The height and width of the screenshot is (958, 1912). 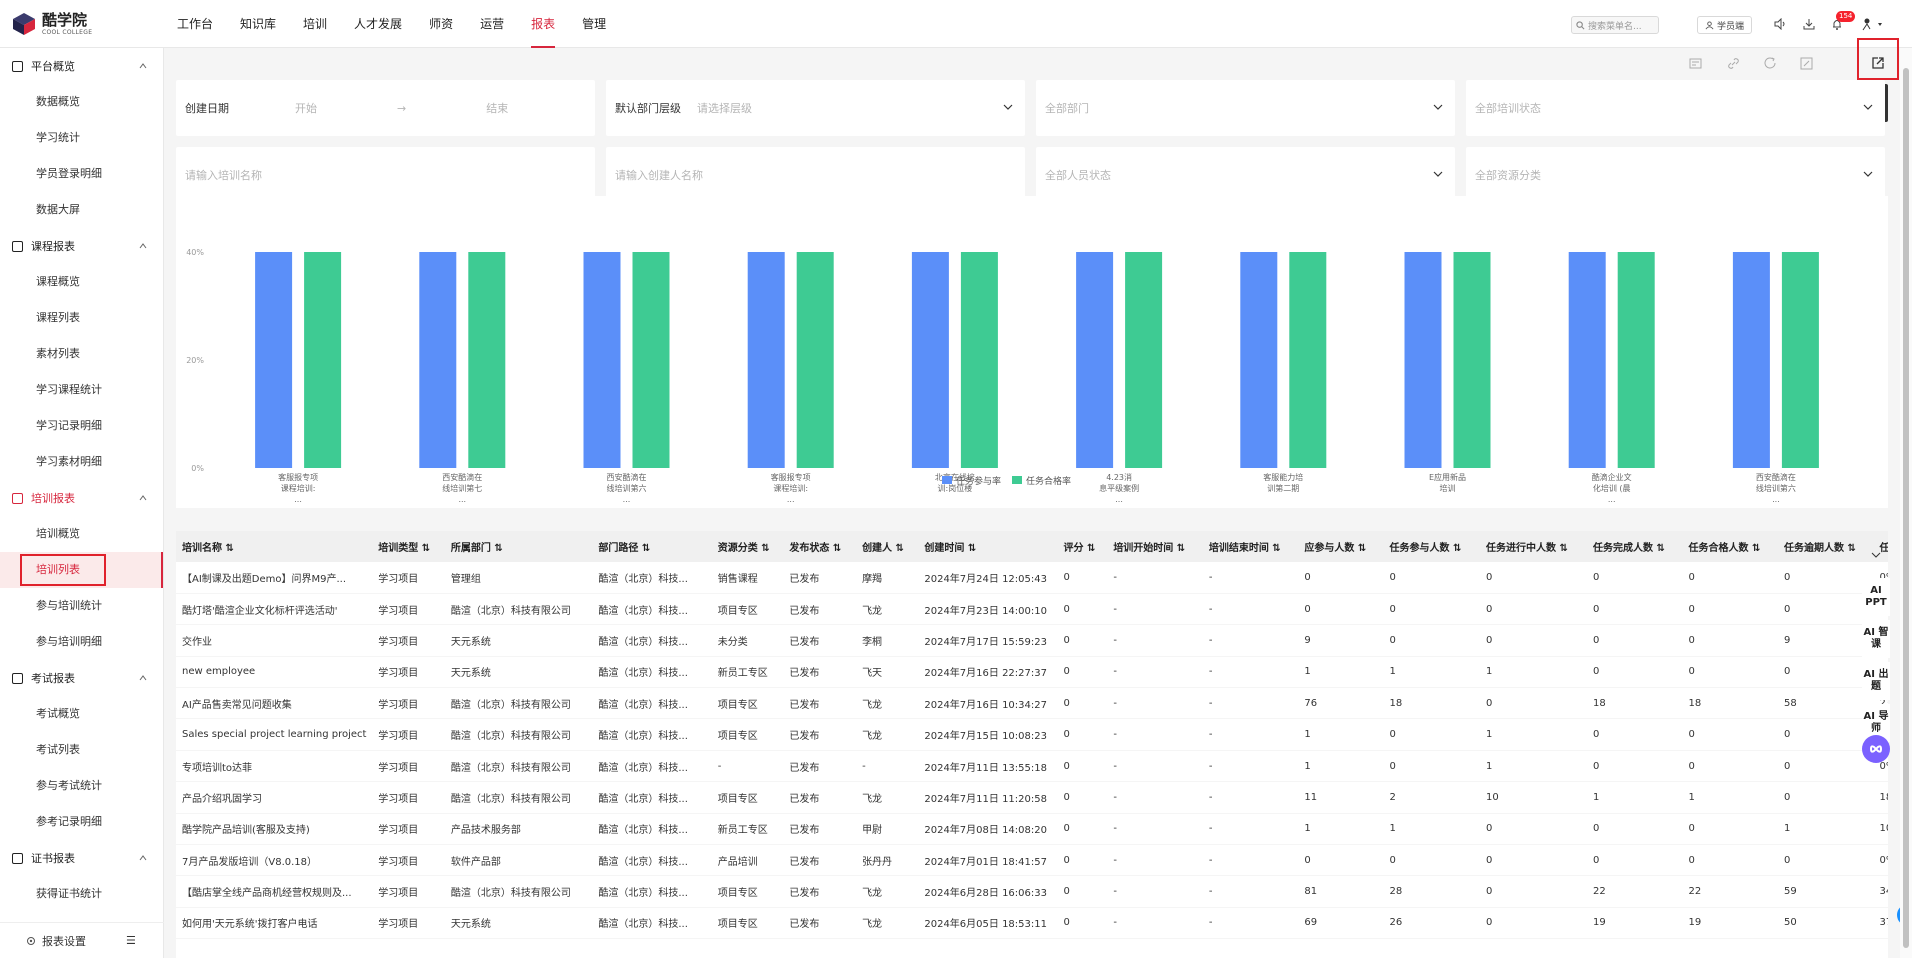 I want to click on menu-fold-icon: ☰, so click(x=131, y=940).